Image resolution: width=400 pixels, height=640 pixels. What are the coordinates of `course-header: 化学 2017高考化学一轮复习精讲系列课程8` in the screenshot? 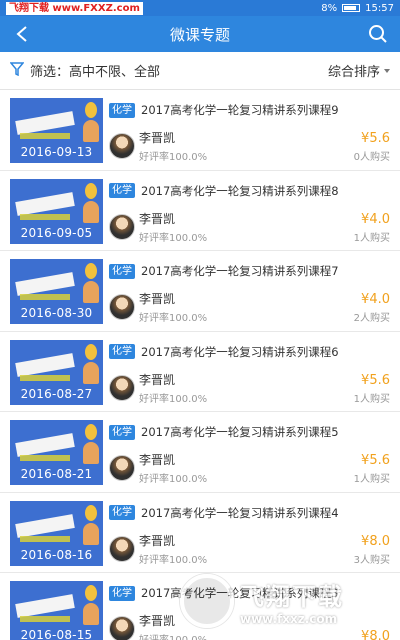 It's located at (249, 191).